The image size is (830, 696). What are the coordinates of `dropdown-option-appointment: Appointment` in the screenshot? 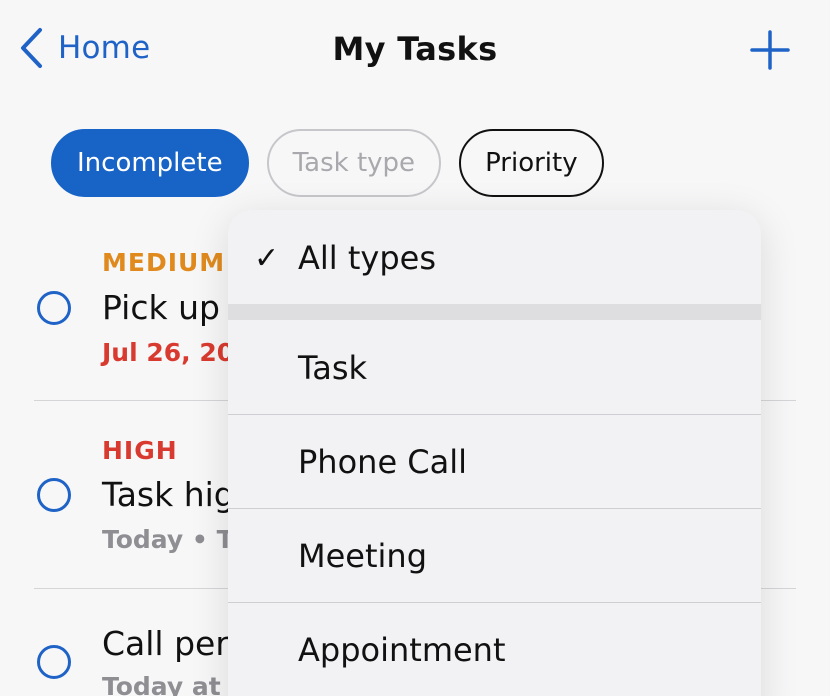 It's located at (494, 650).